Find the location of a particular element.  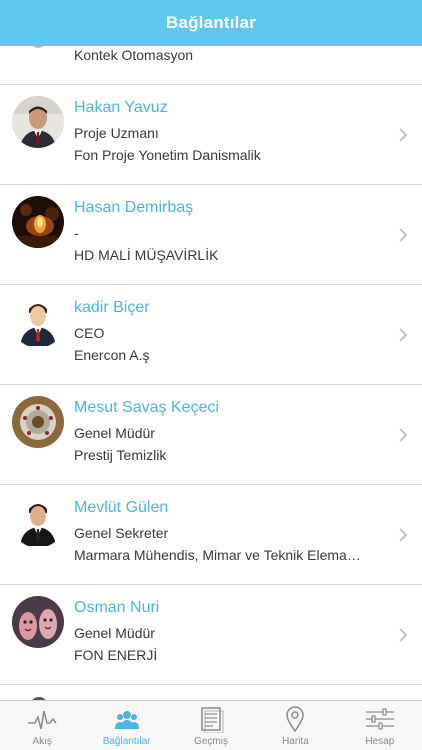

list-item: Hasan Demirbaş - HD MALİ MÜŞAVİRLİK is located at coordinates (211, 235).